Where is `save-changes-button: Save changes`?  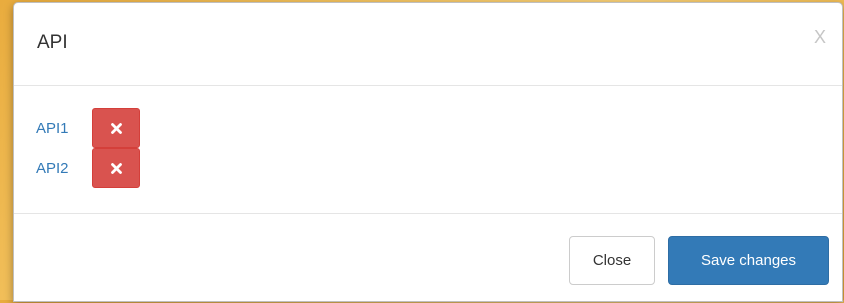 save-changes-button: Save changes is located at coordinates (748, 260).